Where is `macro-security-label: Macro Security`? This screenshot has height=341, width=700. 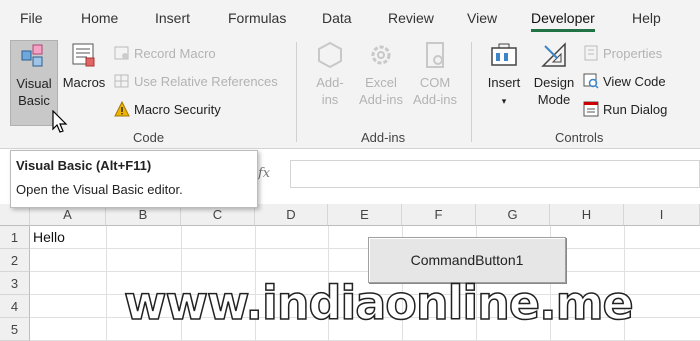
macro-security-label: Macro Security is located at coordinates (177, 109).